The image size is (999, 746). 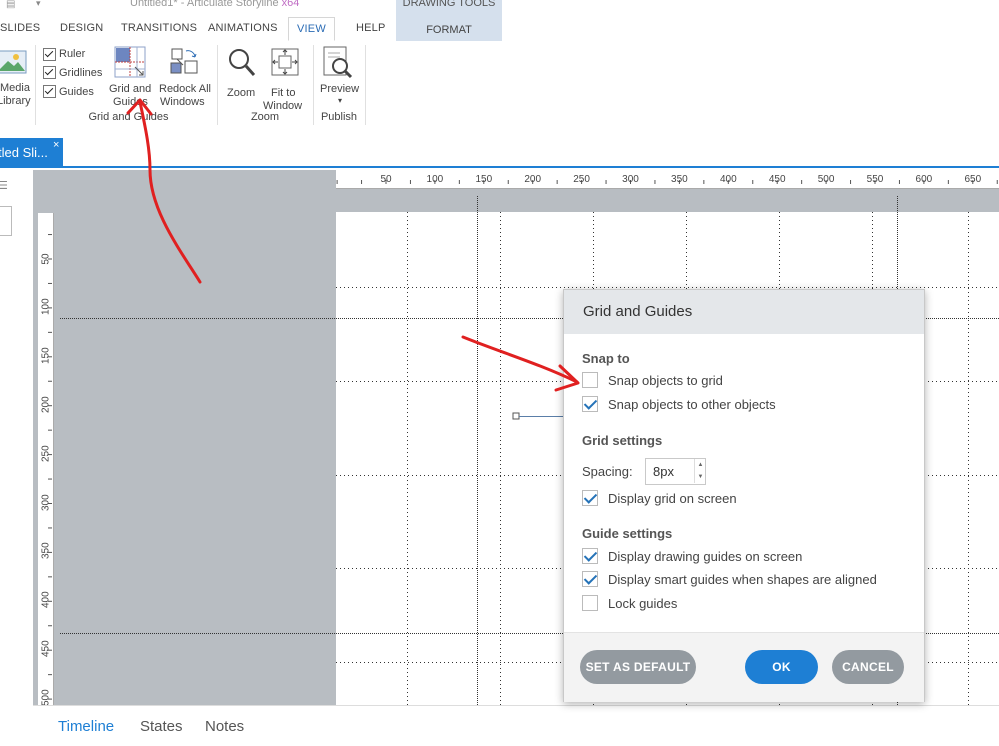 What do you see at coordinates (663, 471) in the screenshot?
I see `spacing-value: 8px` at bounding box center [663, 471].